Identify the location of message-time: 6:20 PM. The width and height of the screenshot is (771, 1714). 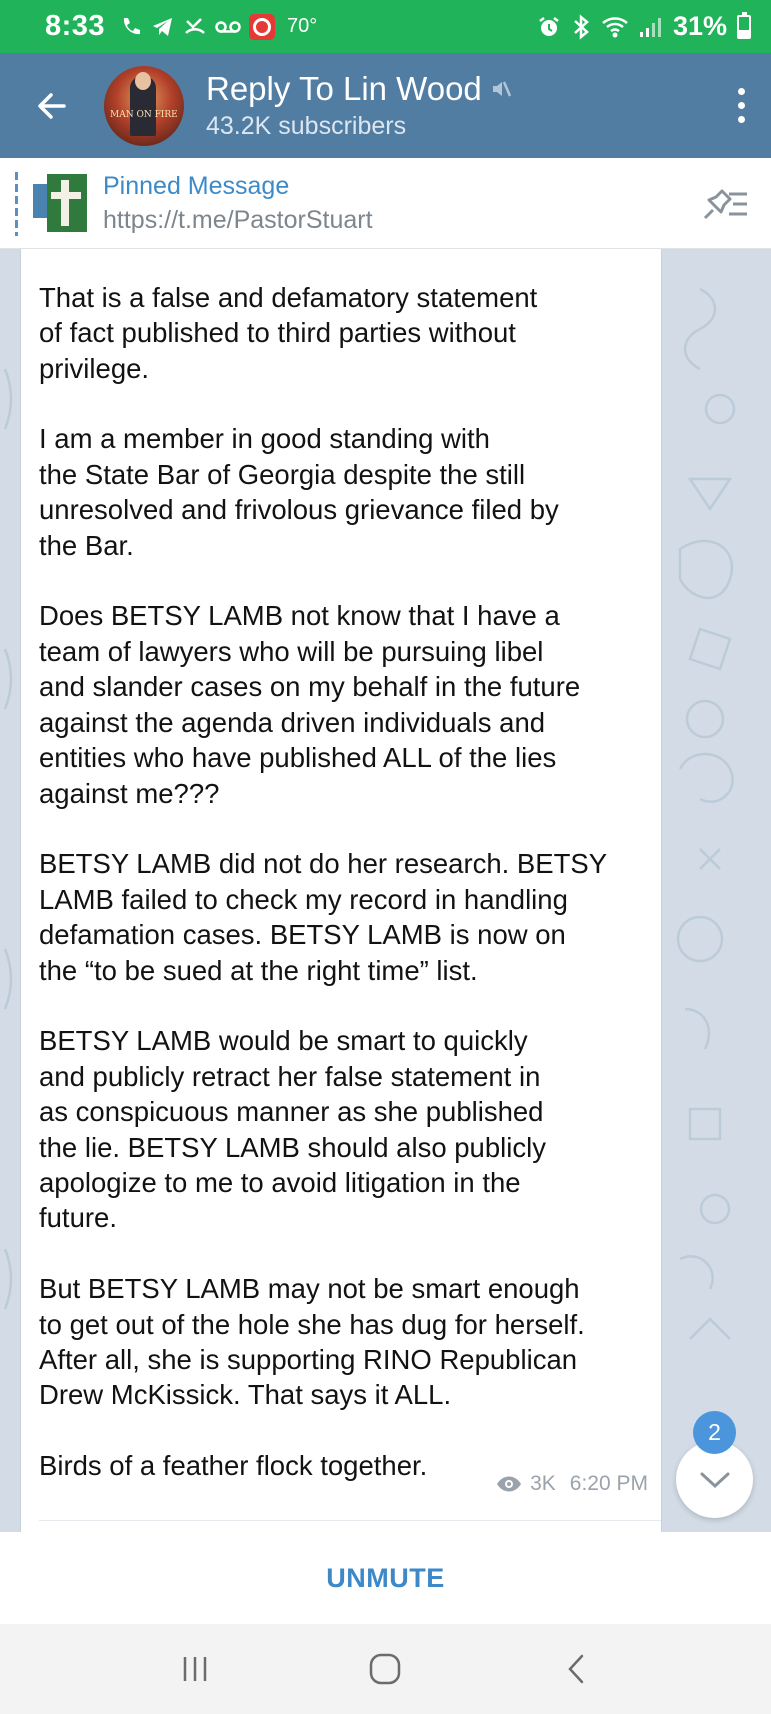
(608, 1483).